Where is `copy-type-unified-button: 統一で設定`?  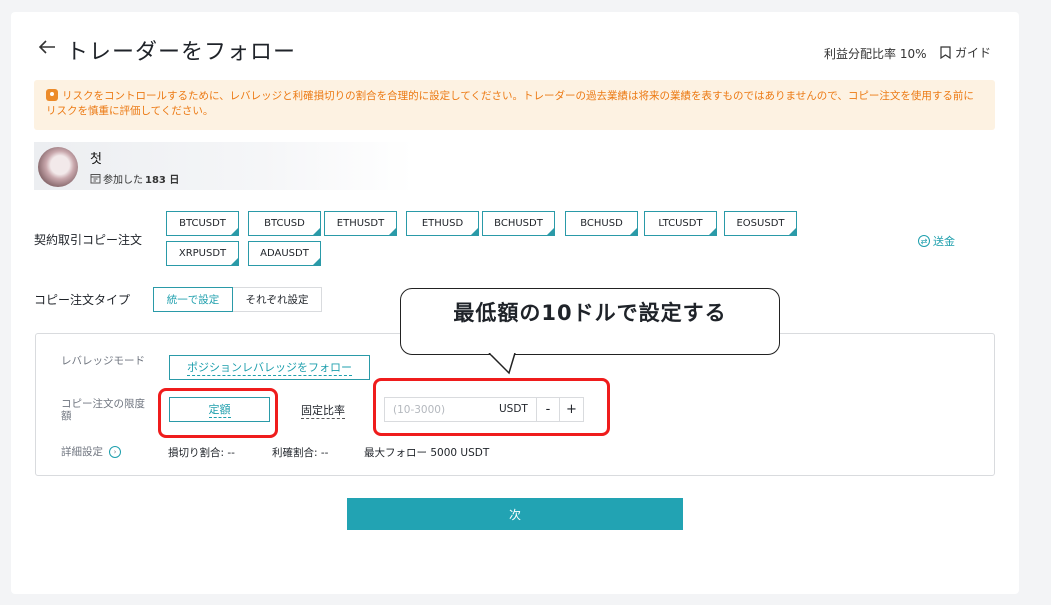 copy-type-unified-button: 統一で設定 is located at coordinates (193, 299).